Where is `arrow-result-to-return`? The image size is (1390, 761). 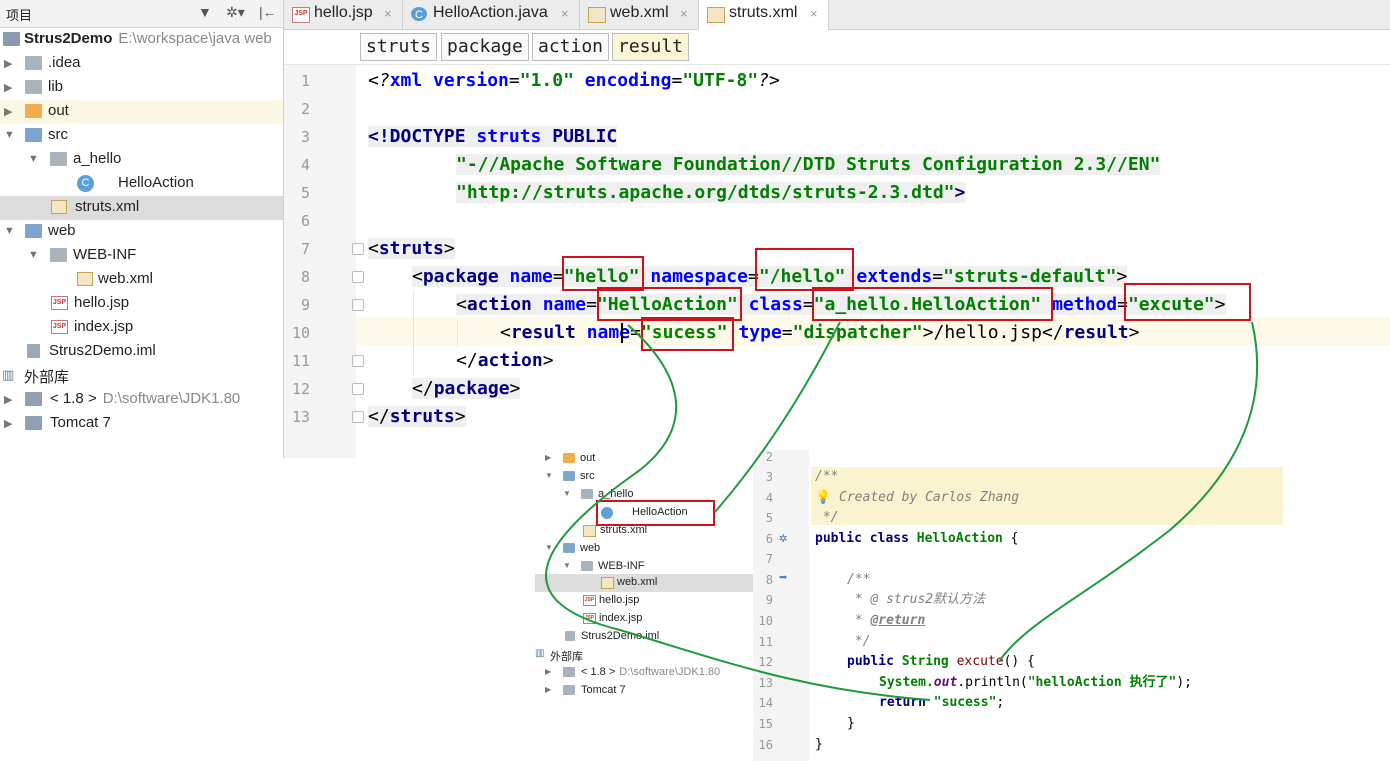
arrow-result-to-return is located at coordinates (738, 512).